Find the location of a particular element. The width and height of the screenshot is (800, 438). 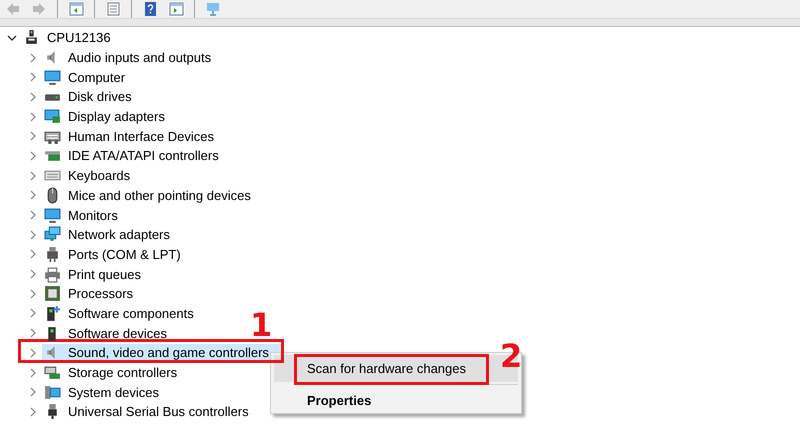

tree-item: Keyboards is located at coordinates (99, 175).